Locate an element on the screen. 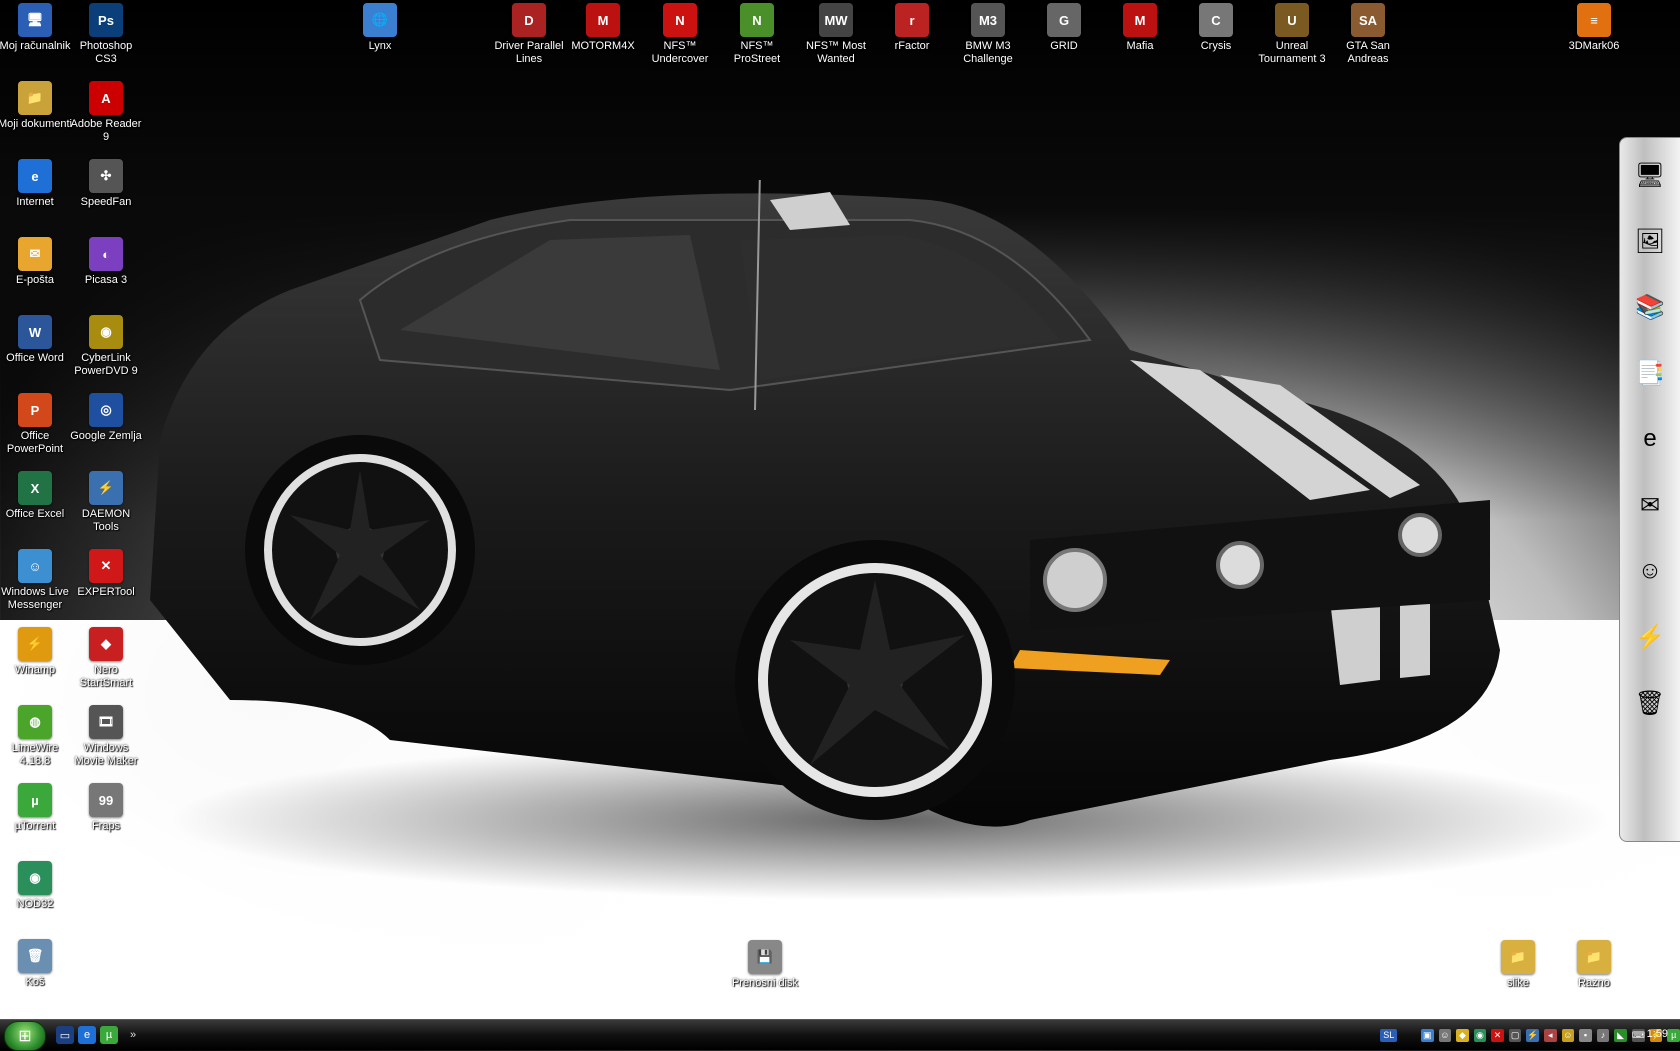  nfs-prostreet-icon: N is located at coordinates (757, 20).